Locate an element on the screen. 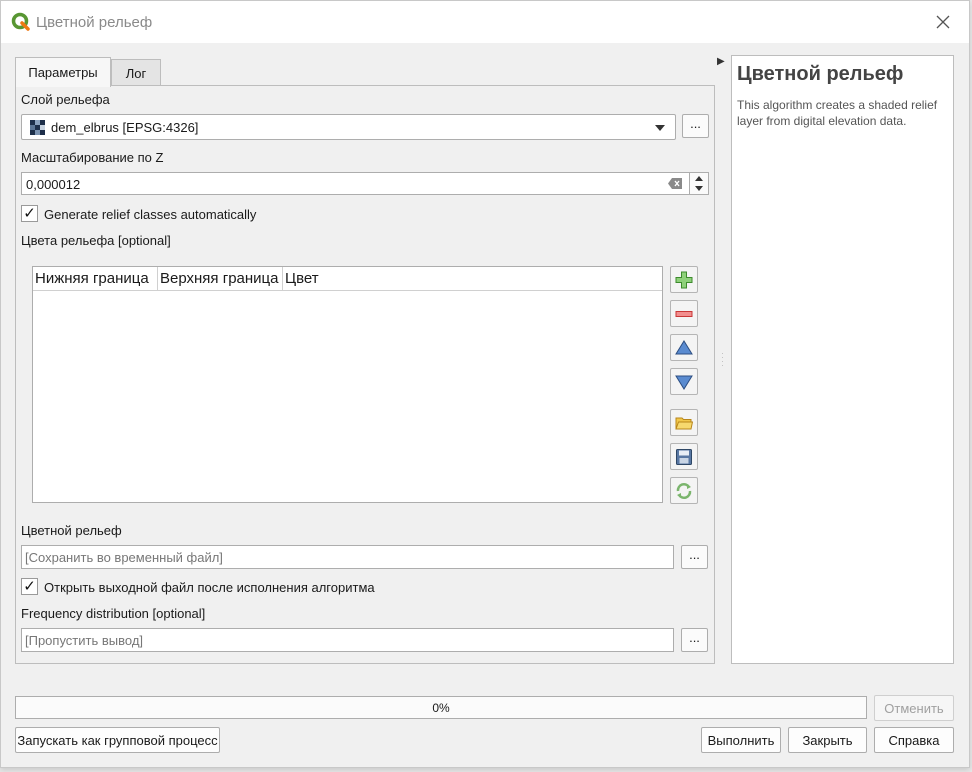 This screenshot has width=972, height=772. relief-layer-value: dem_elbrus [EPSG:4326] is located at coordinates (125, 127).